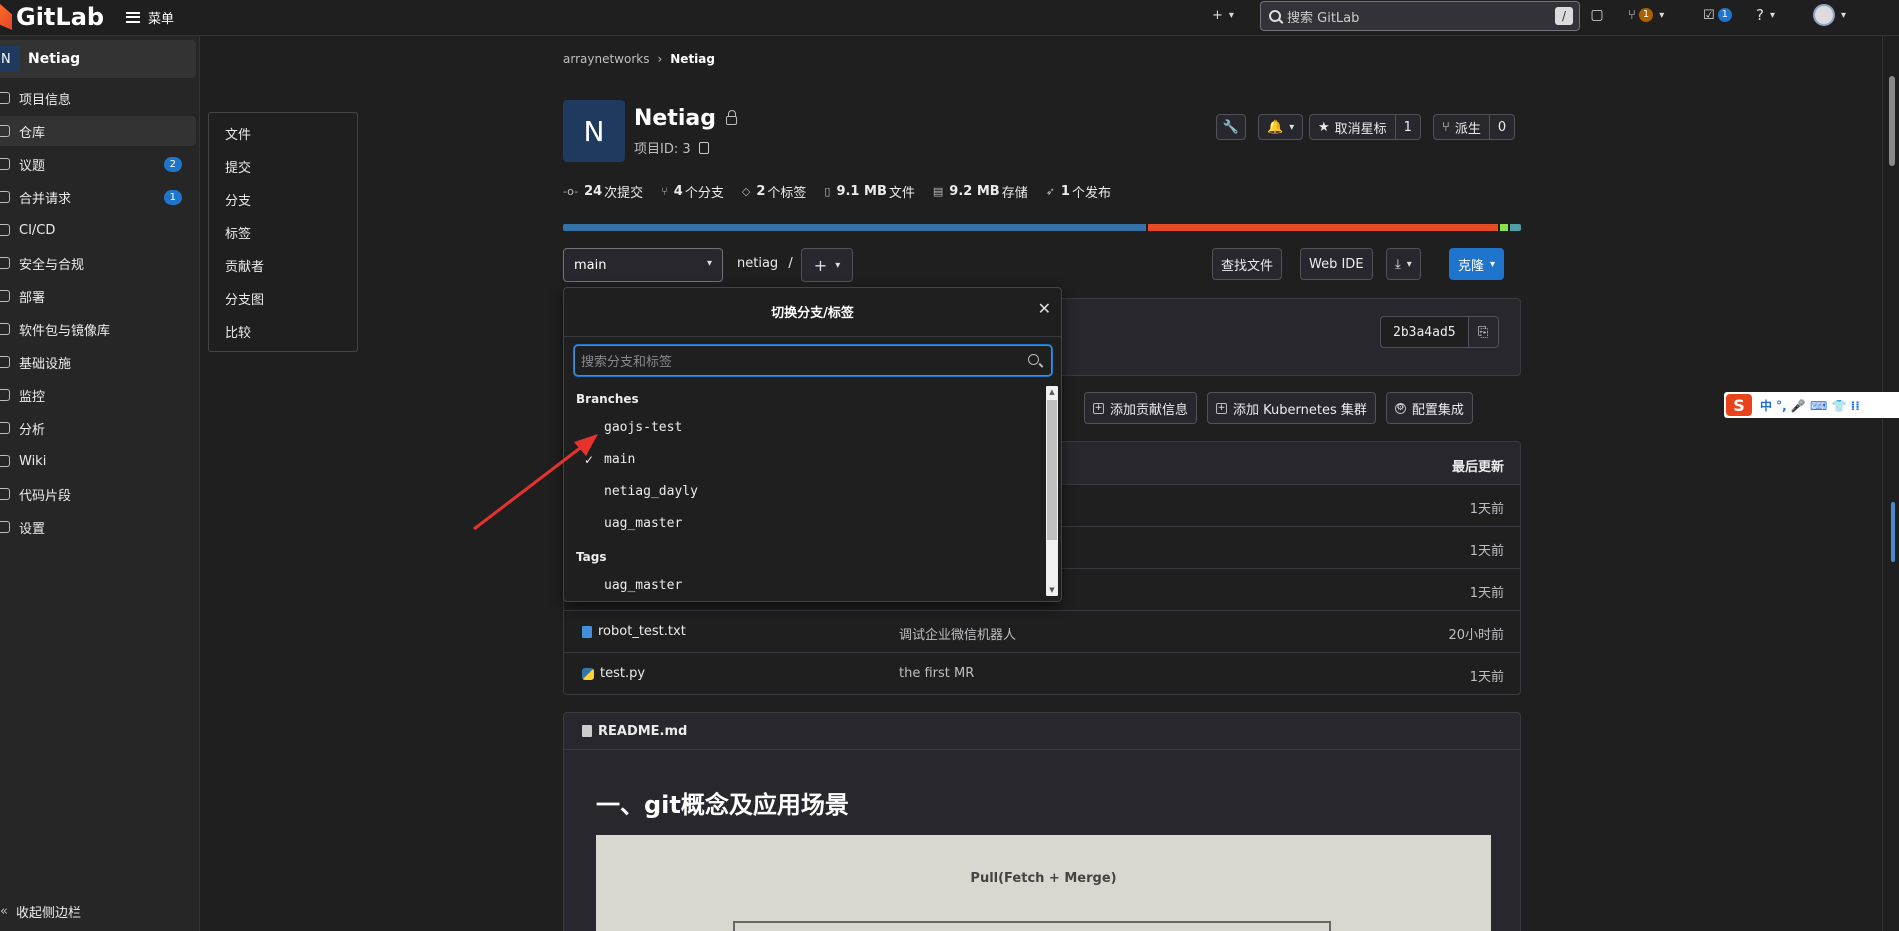  I want to click on star-icon: ★, so click(1324, 127).